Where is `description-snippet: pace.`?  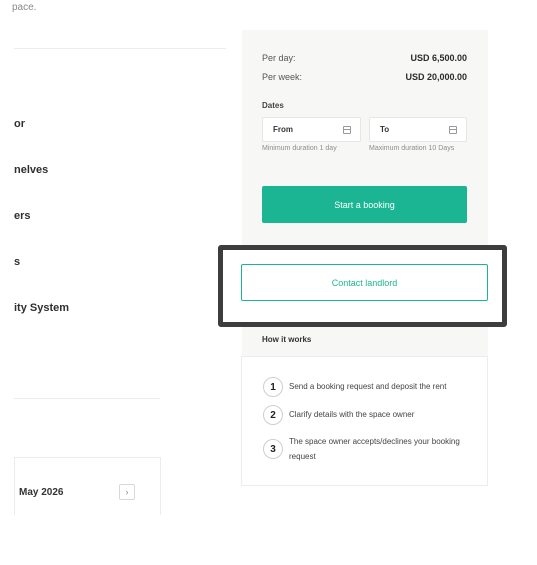
description-snippet: pace. is located at coordinates (24, 7).